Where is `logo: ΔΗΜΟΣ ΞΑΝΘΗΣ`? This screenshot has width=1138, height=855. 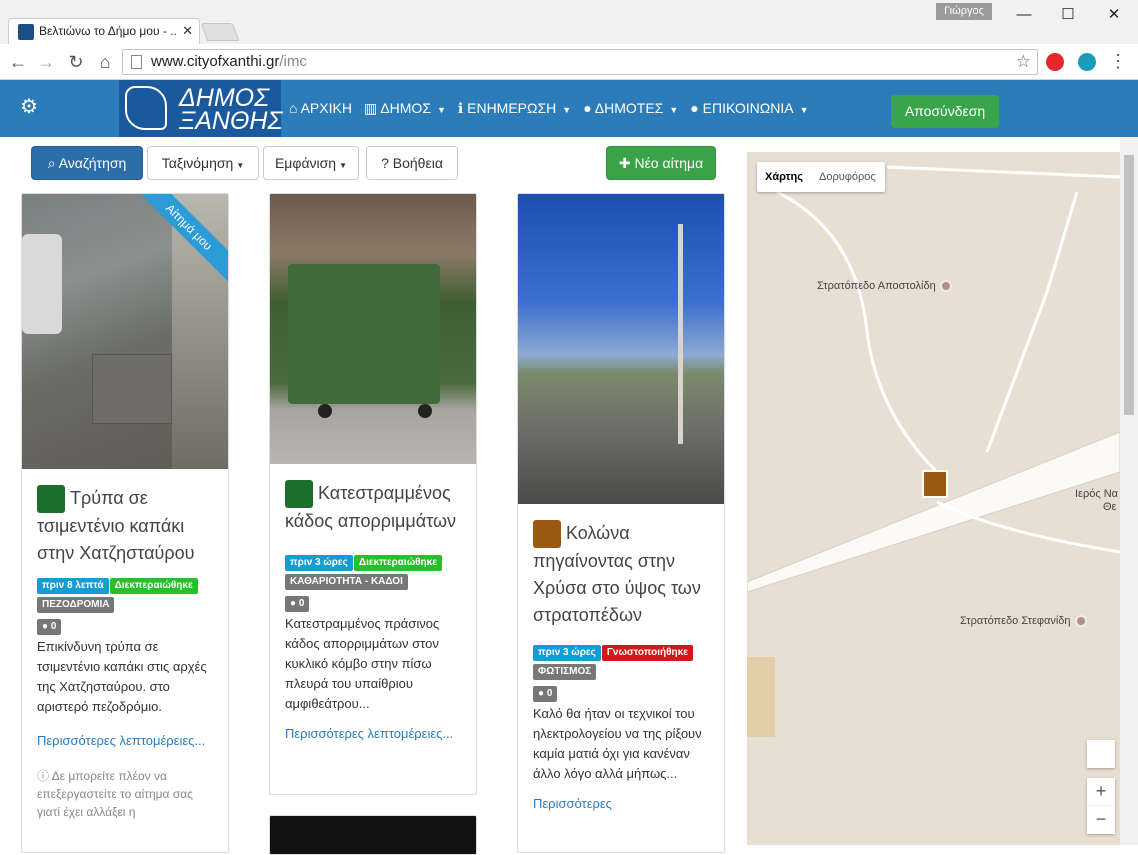
logo: ΔΗΜΟΣ ΞΑΝΘΗΣ is located at coordinates (201, 108).